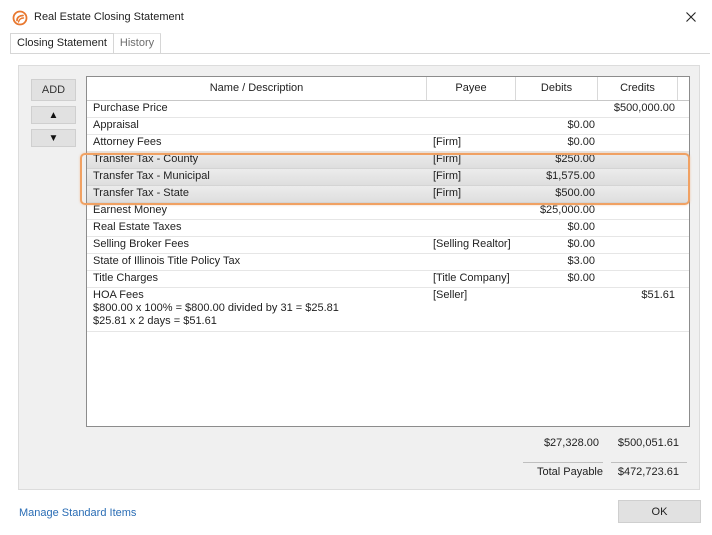  Describe the element at coordinates (575, 193) in the screenshot. I see `row-debit: $500.00` at that location.